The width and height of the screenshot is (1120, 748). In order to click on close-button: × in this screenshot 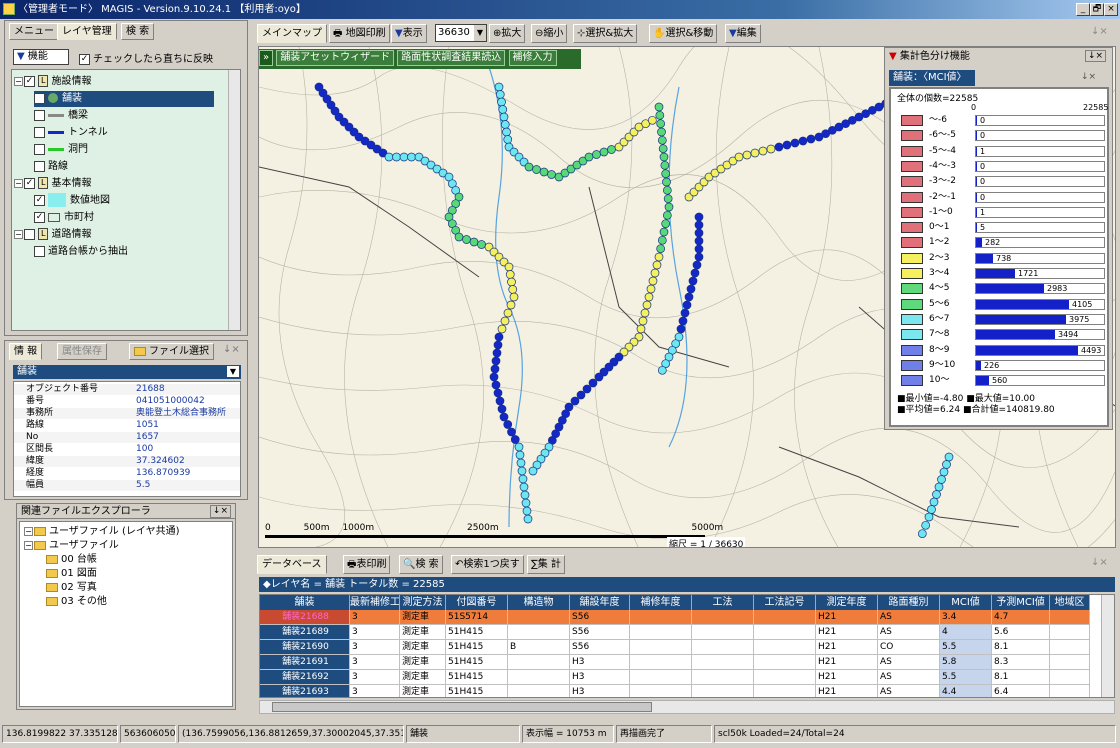, I will do `click(1111, 9)`.